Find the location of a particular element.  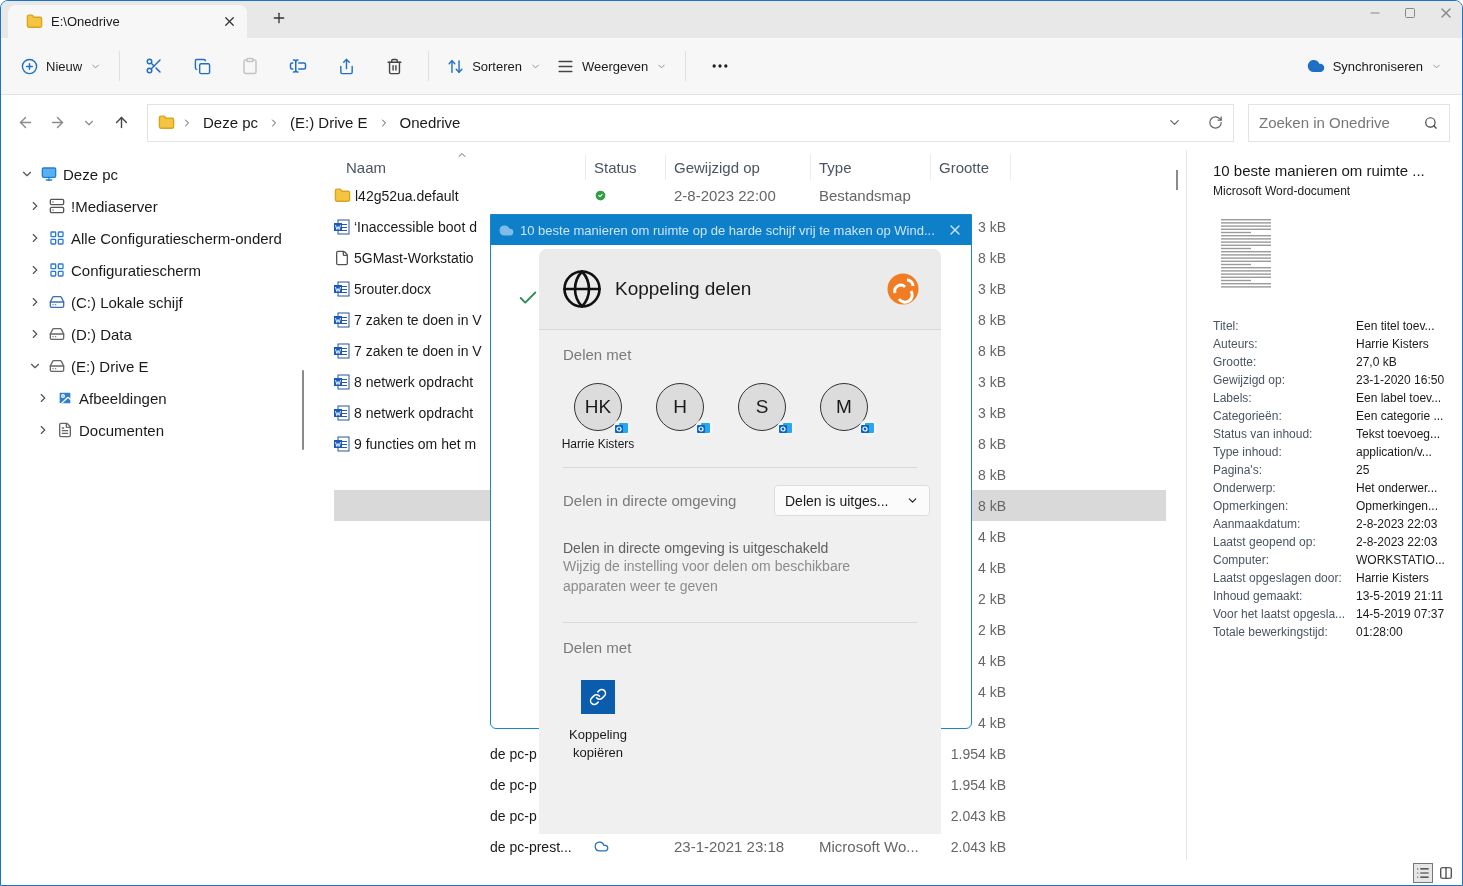

property-label: Computer: is located at coordinates (1242, 560).